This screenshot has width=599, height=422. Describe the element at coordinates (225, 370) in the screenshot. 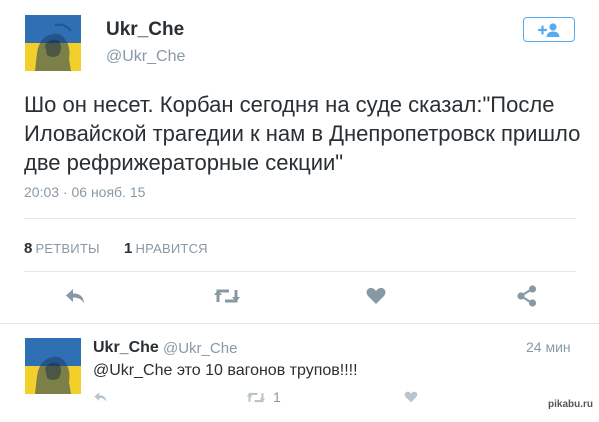

I see `reply-text: @Ukr_Che это 10 вагонов трупов!!!!` at that location.